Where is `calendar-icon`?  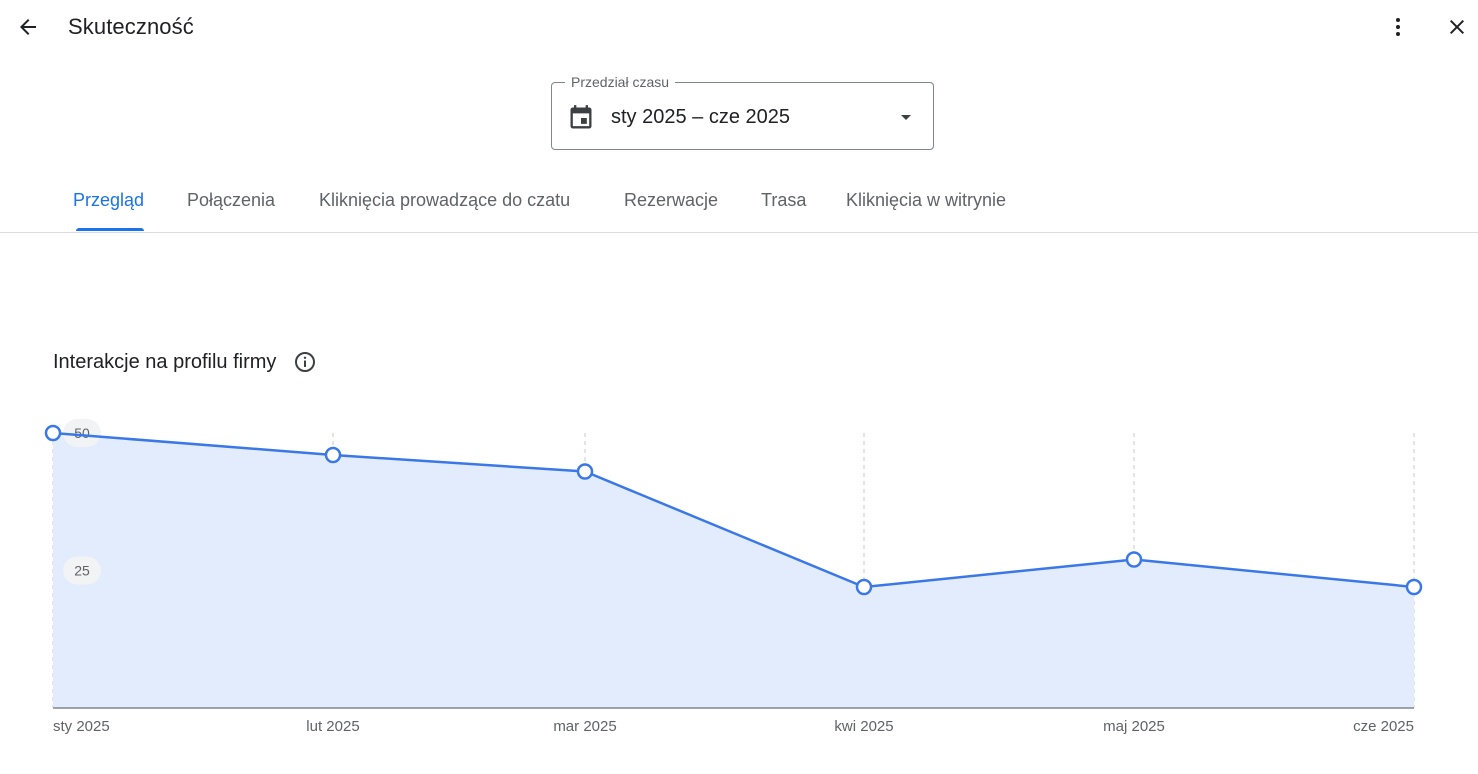 calendar-icon is located at coordinates (581, 117).